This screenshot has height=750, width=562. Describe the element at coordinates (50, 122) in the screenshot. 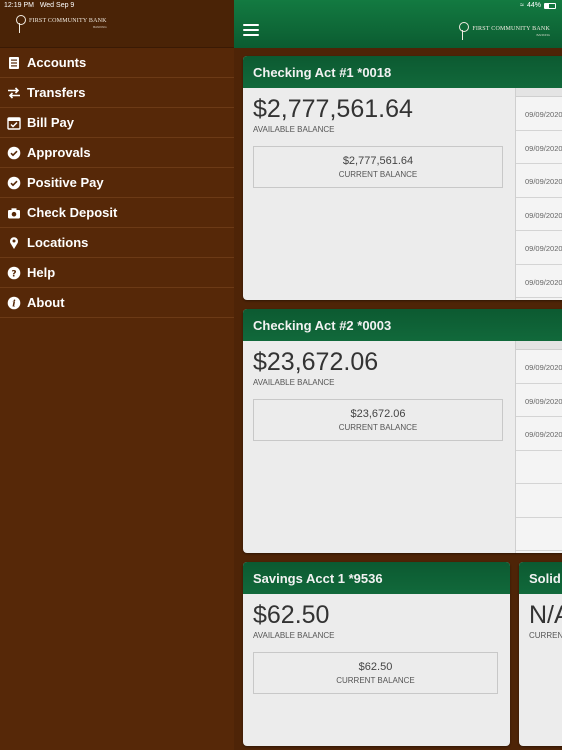

I see `sidebar-item-label: Bill Pay` at that location.